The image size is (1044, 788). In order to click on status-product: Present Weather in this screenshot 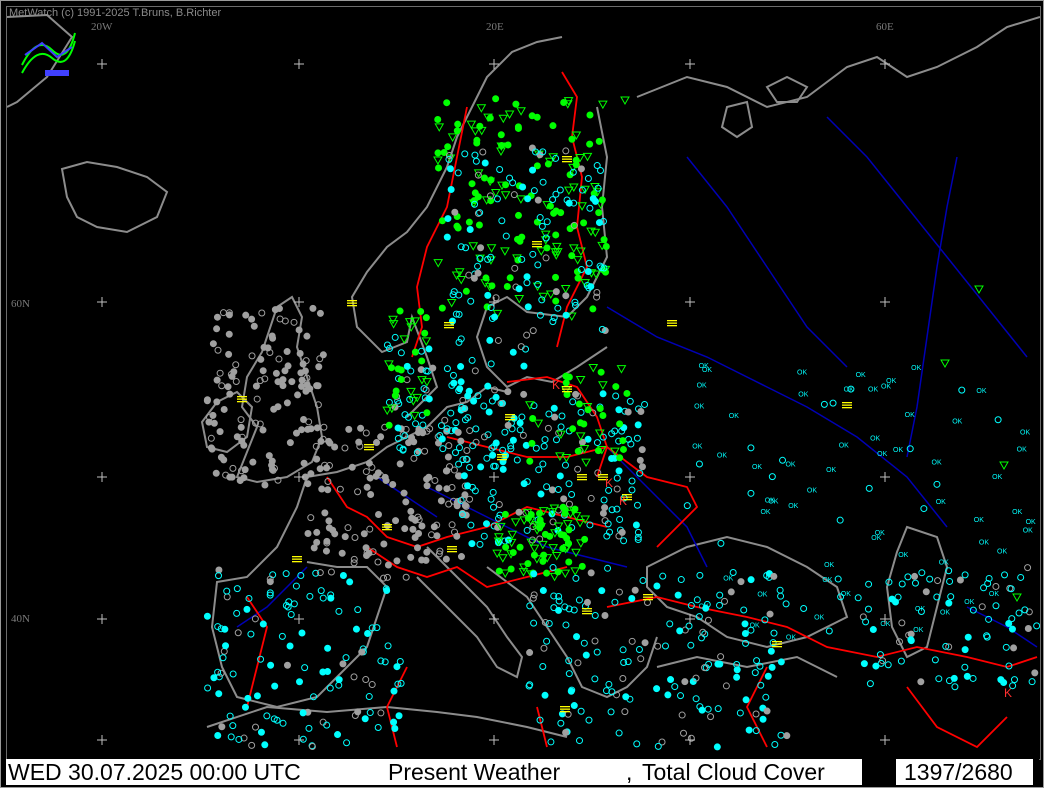, I will do `click(474, 772)`.